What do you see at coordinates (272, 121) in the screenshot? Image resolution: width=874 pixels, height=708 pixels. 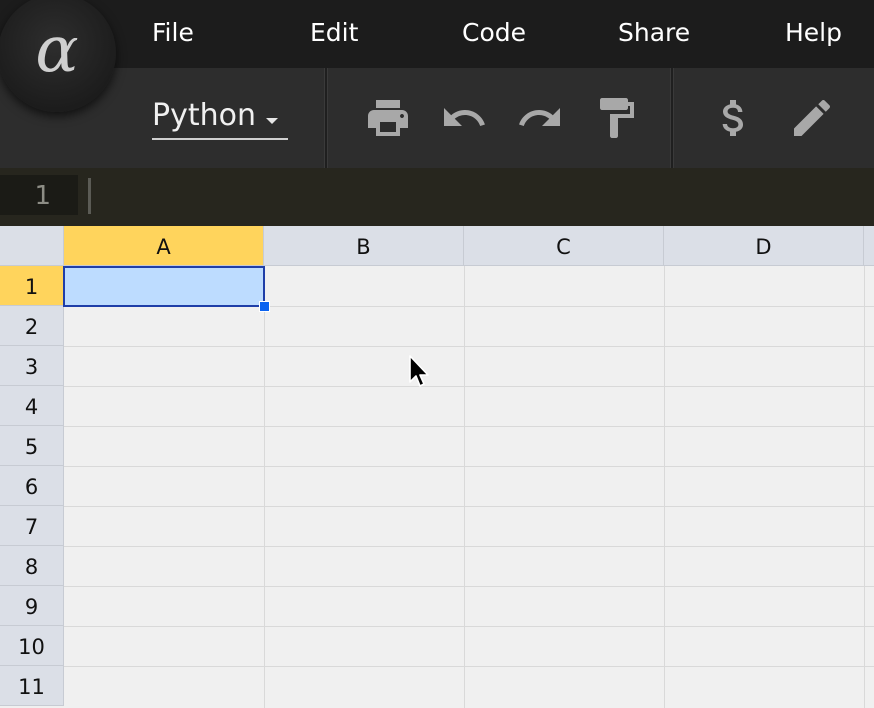 I see `caret-down-icon` at bounding box center [272, 121].